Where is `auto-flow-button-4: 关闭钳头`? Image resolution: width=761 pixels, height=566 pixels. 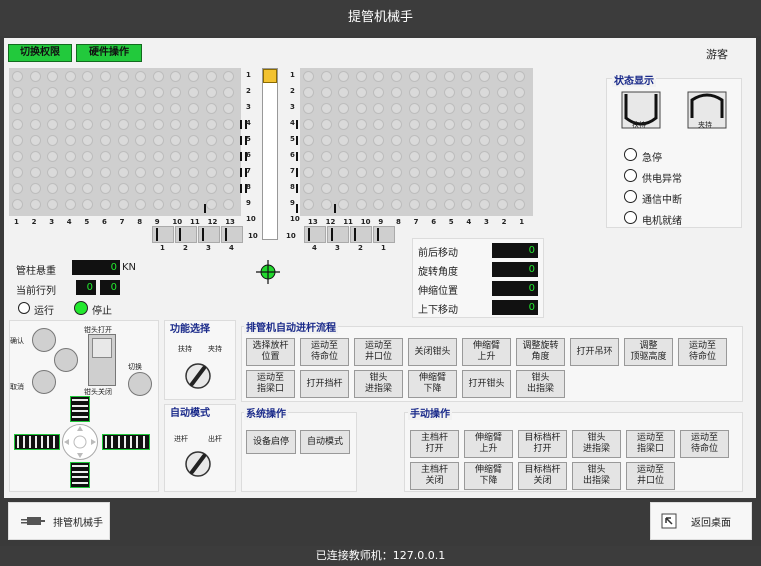
auto-flow-button-4: 关闭钳头 is located at coordinates (432, 352).